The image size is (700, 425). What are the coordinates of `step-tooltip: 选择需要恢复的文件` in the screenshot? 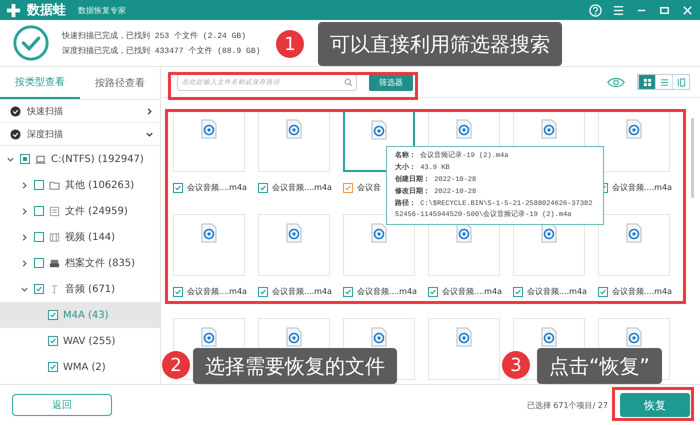 It's located at (295, 366).